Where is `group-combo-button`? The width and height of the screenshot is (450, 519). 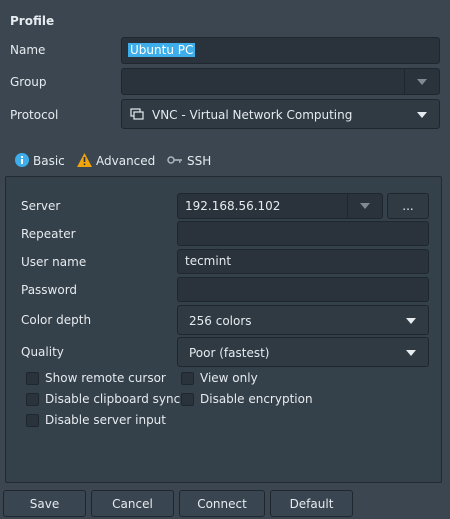 group-combo-button is located at coordinates (421, 81).